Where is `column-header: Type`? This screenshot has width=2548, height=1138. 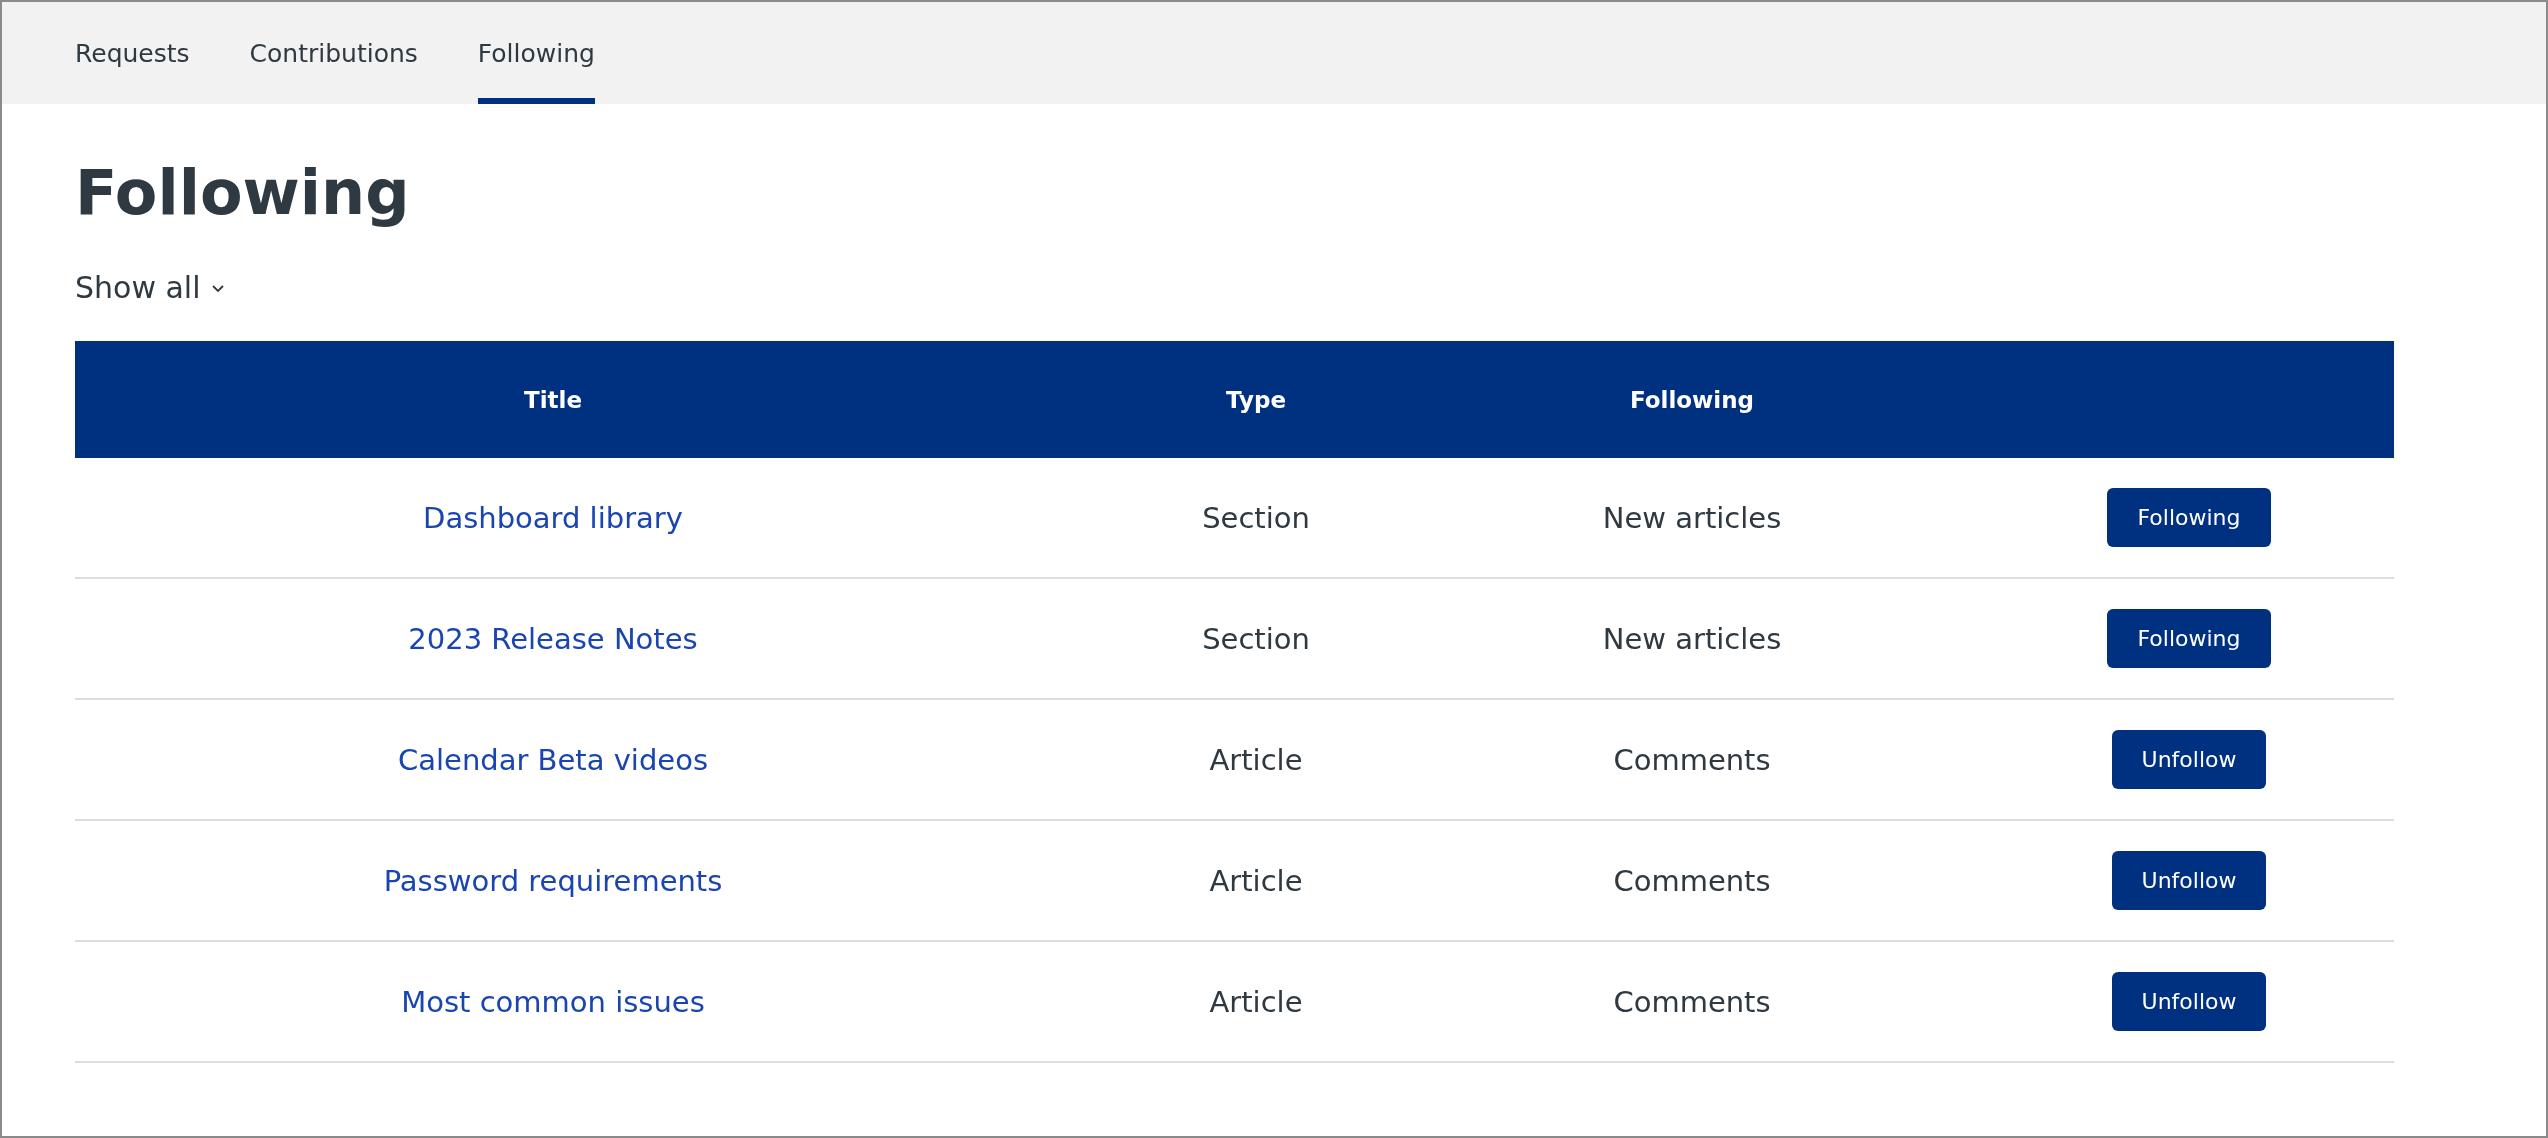
column-header: Type is located at coordinates (1256, 399).